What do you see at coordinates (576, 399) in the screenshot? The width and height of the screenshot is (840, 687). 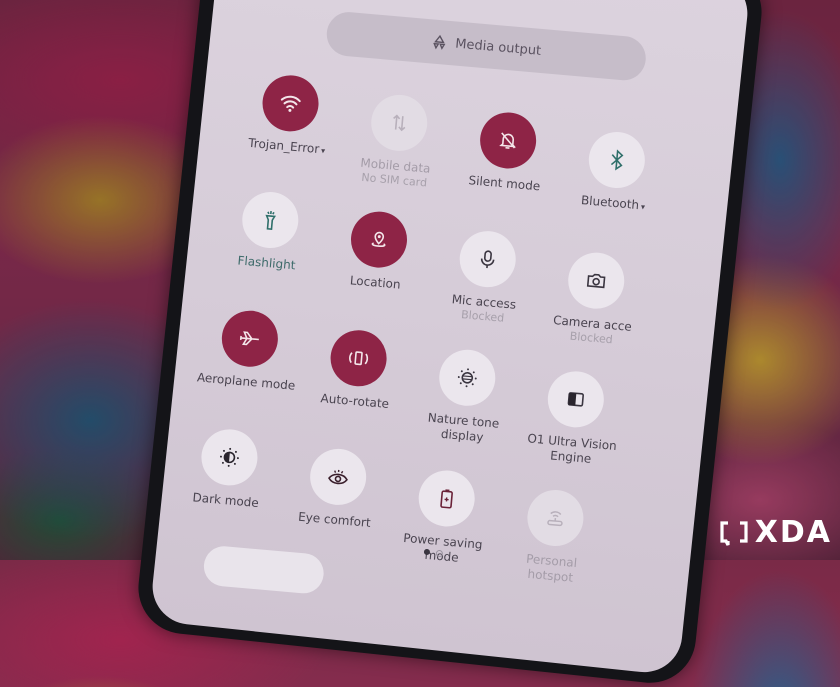 I see `vision-engine-icon` at bounding box center [576, 399].